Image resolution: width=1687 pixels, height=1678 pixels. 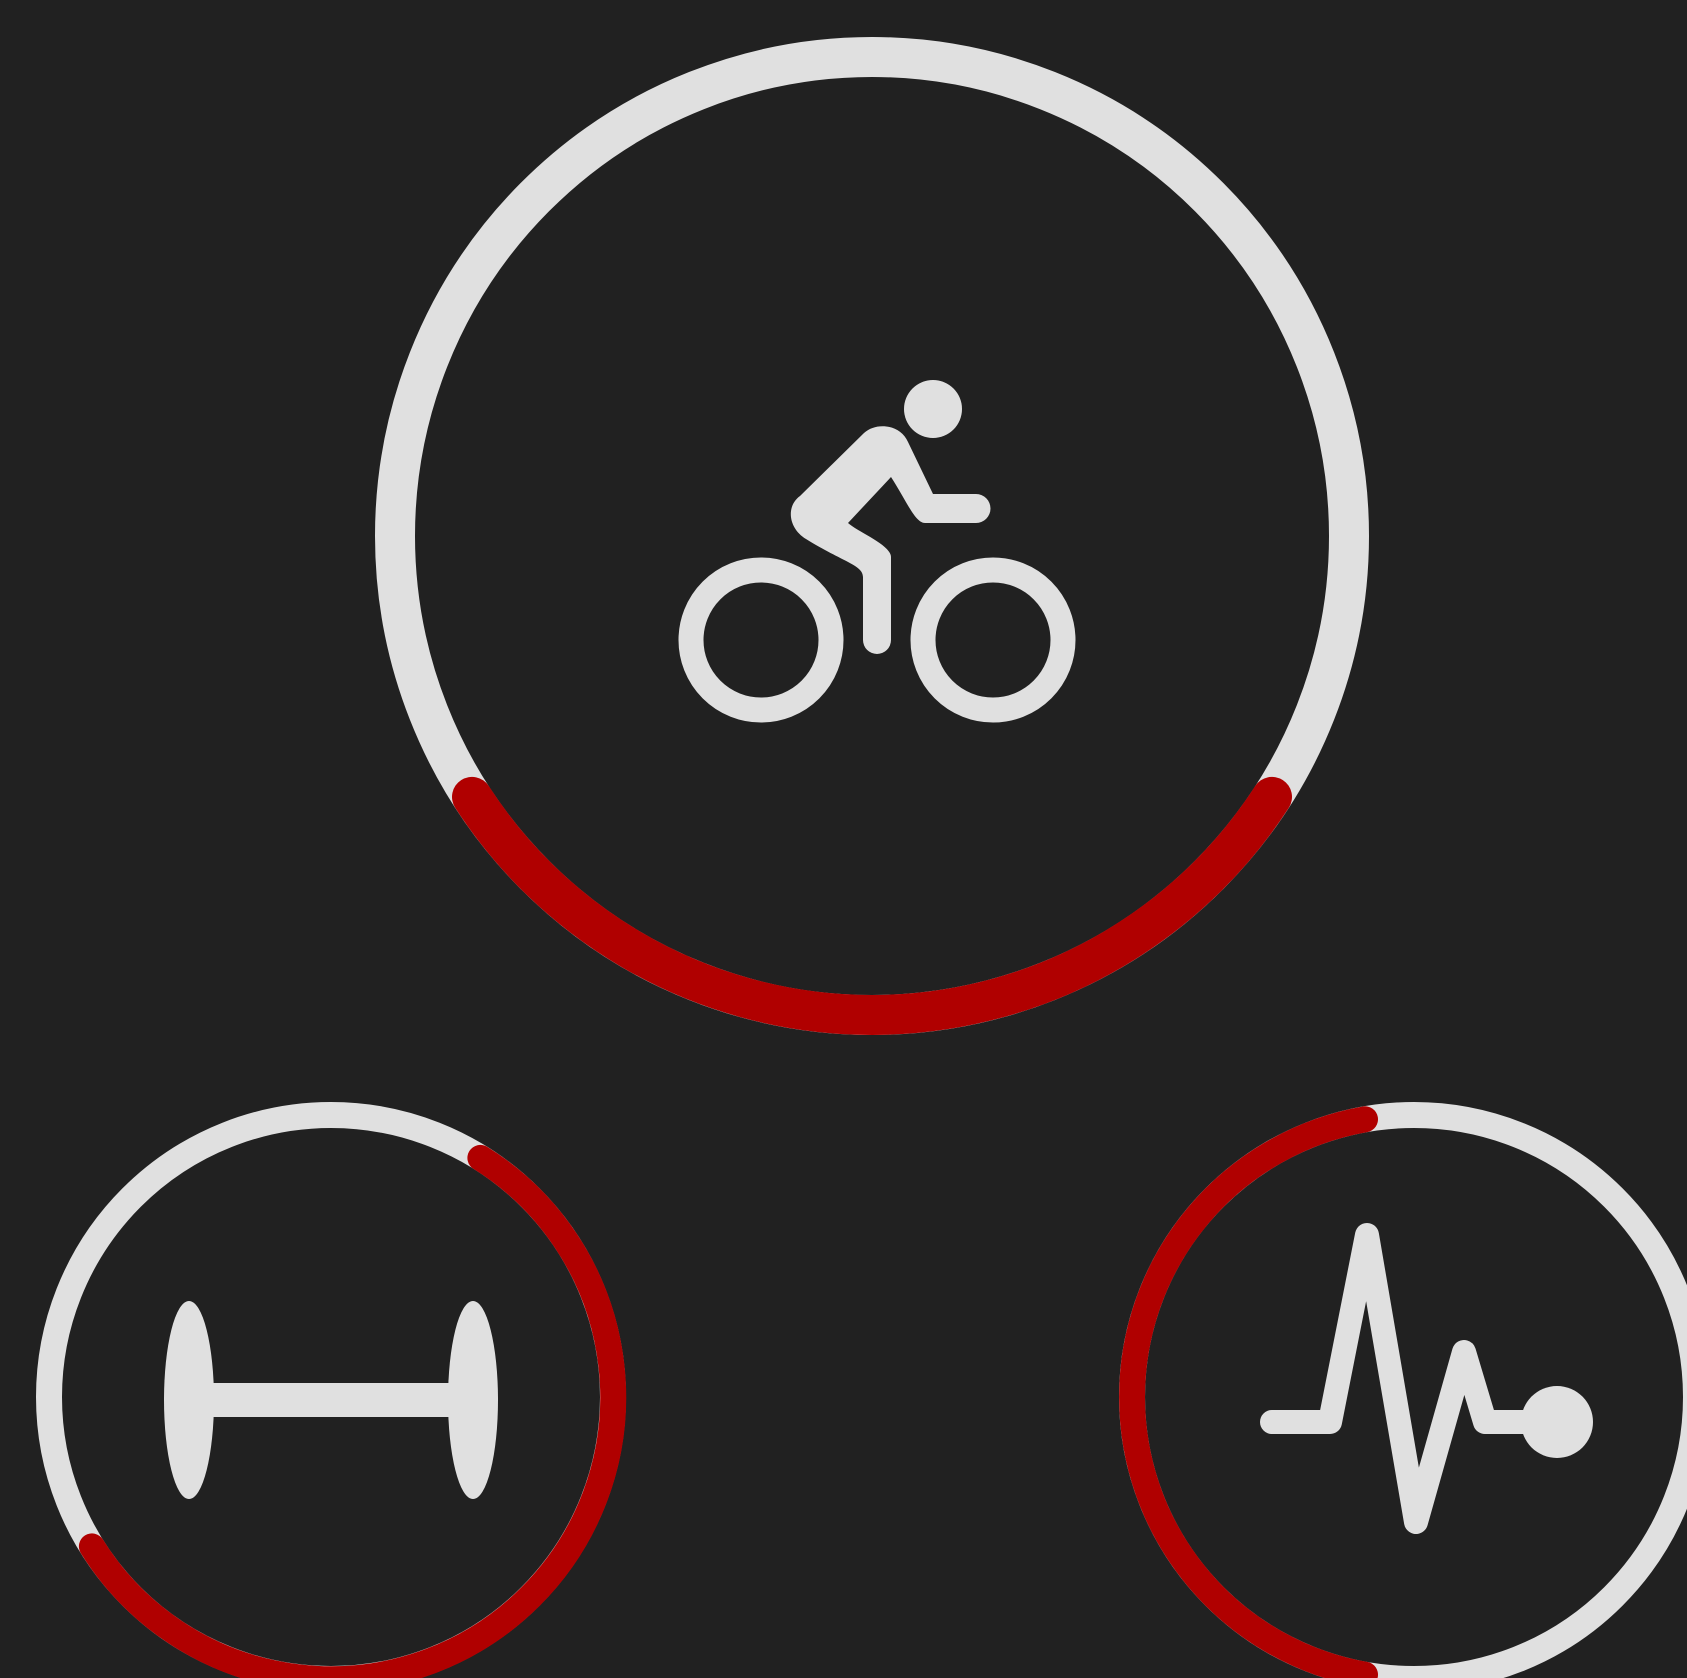 What do you see at coordinates (872, 905) in the screenshot?
I see `cycling-progress-arc` at bounding box center [872, 905].